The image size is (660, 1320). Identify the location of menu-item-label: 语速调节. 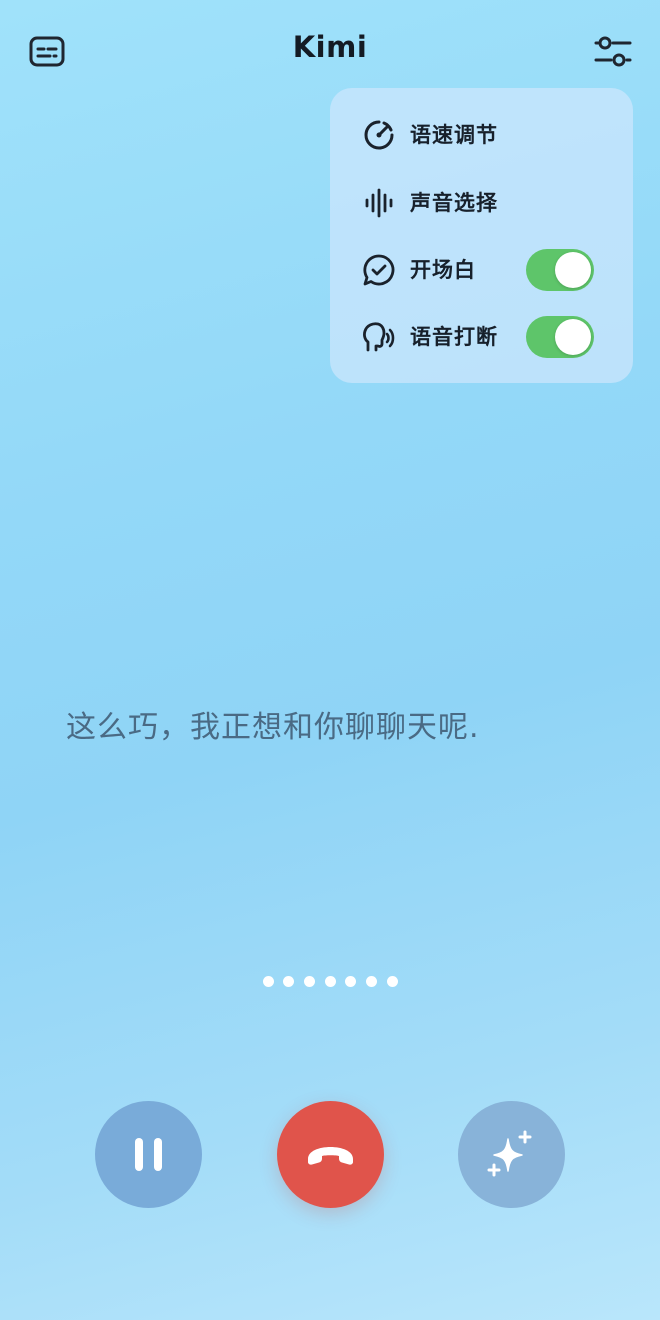
(454, 135).